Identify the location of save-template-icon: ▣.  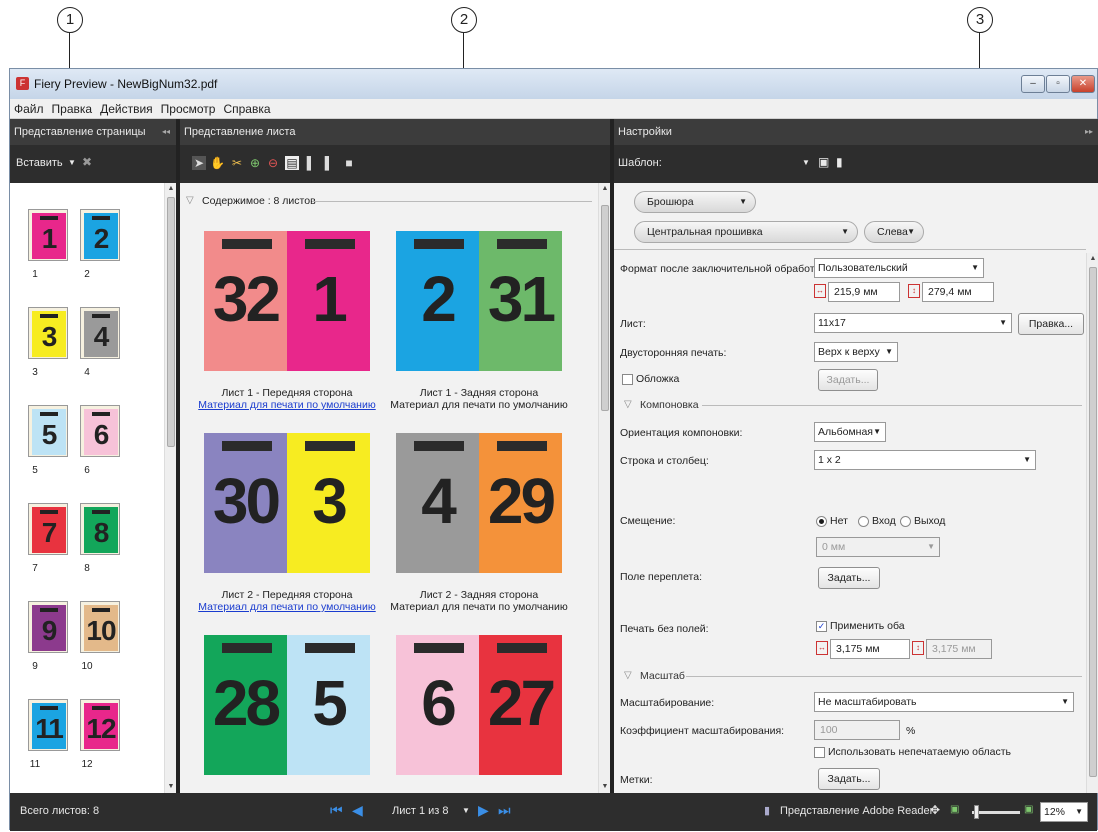
(823, 162).